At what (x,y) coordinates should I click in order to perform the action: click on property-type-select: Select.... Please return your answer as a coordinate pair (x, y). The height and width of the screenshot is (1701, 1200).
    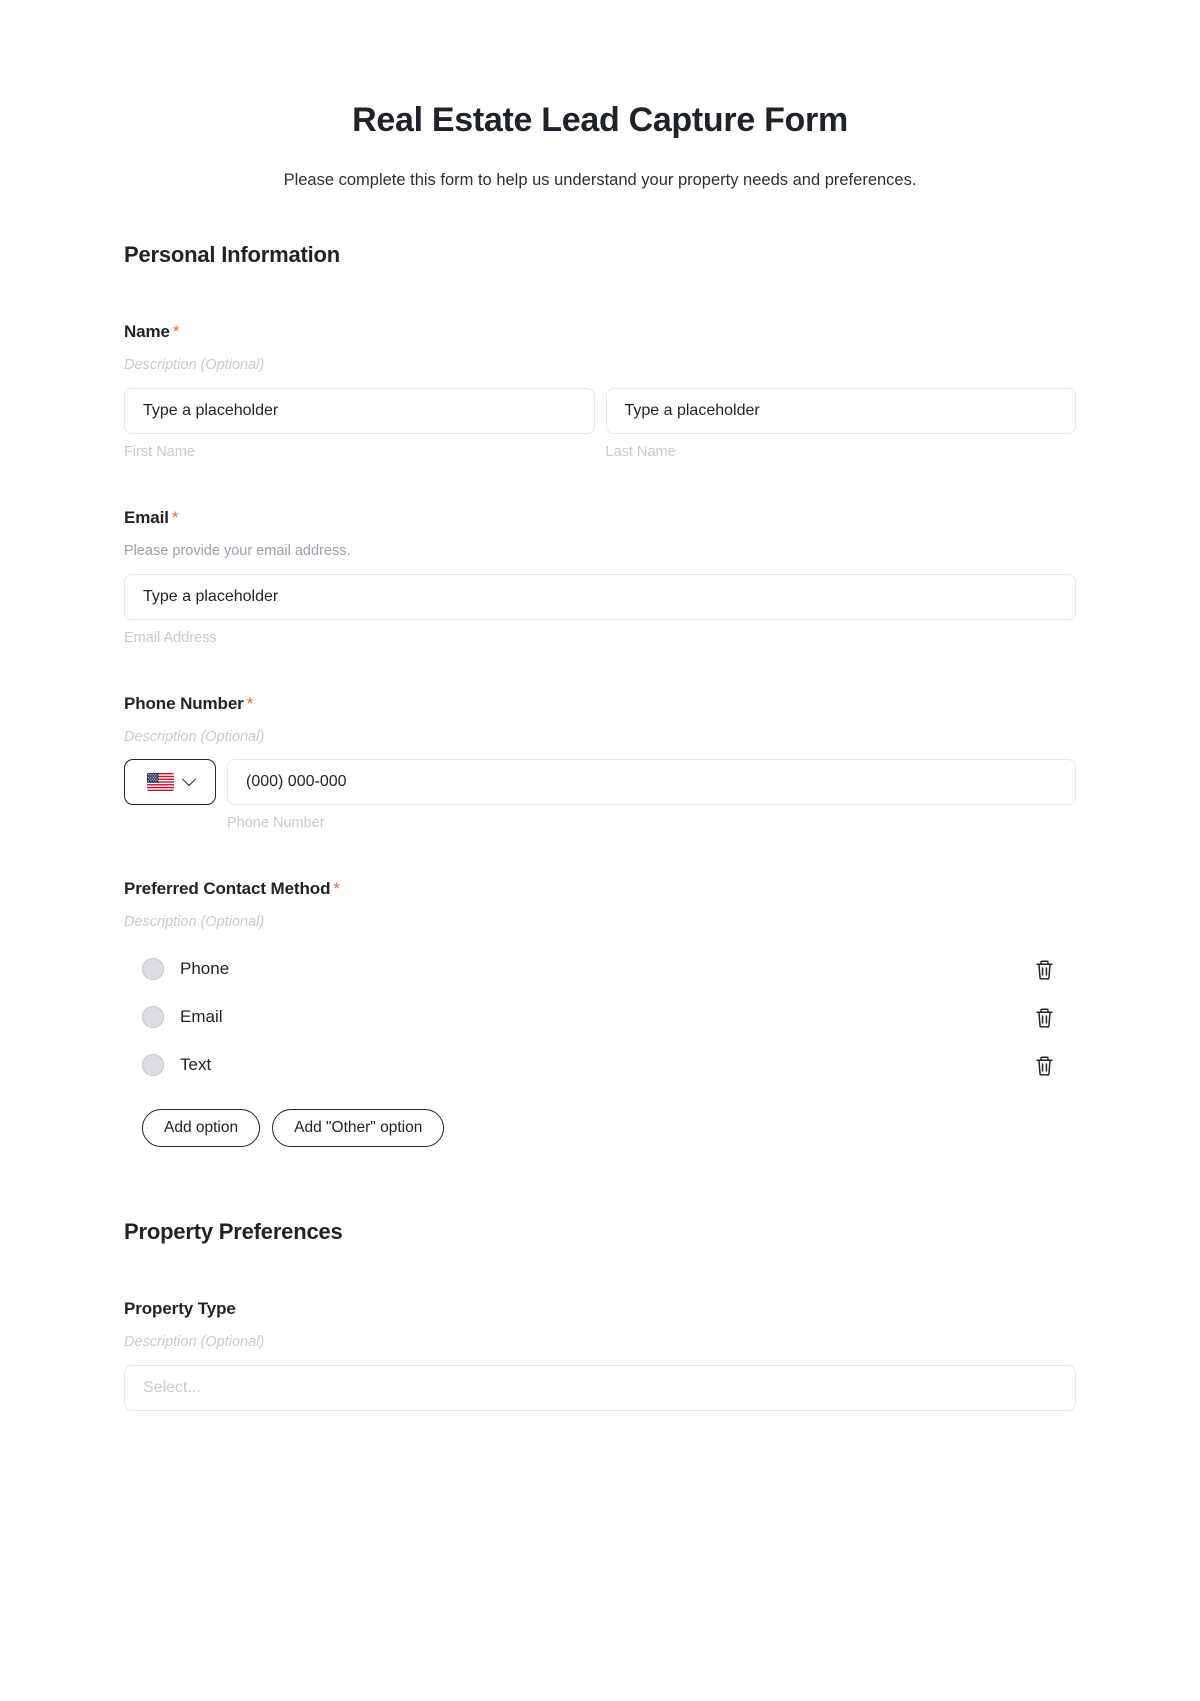
    Looking at the image, I should click on (600, 1388).